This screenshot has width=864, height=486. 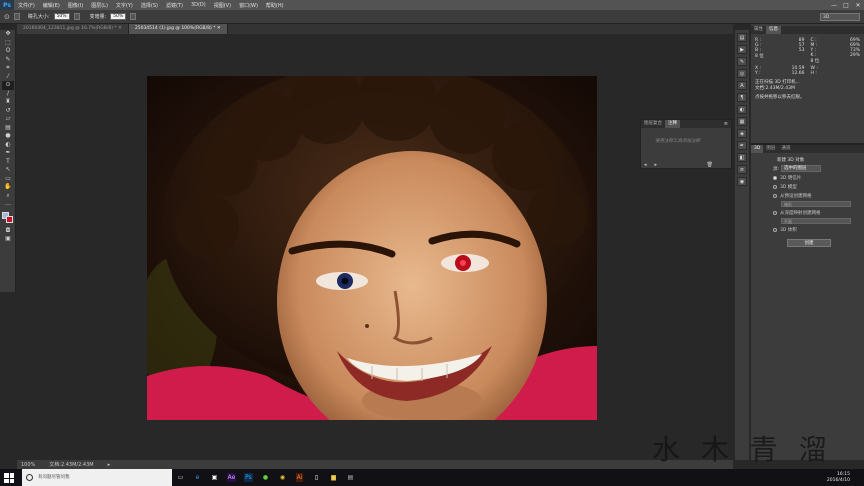 What do you see at coordinates (28, 465) in the screenshot?
I see `zoom-level: 100%` at bounding box center [28, 465].